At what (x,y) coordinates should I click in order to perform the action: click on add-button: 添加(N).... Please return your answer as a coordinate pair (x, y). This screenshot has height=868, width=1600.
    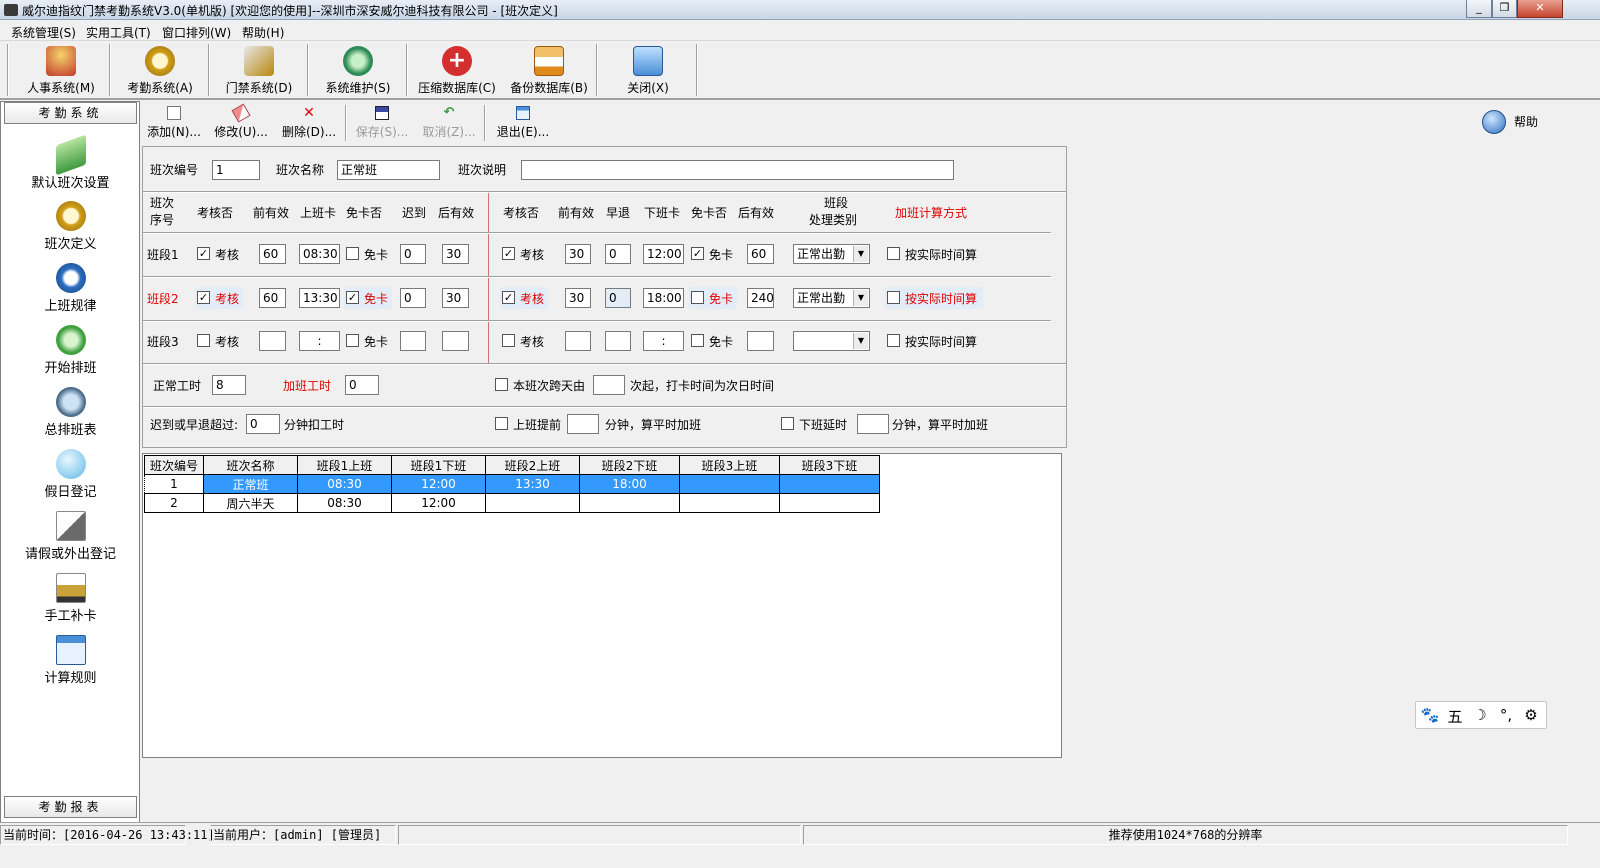
    Looking at the image, I should click on (174, 123).